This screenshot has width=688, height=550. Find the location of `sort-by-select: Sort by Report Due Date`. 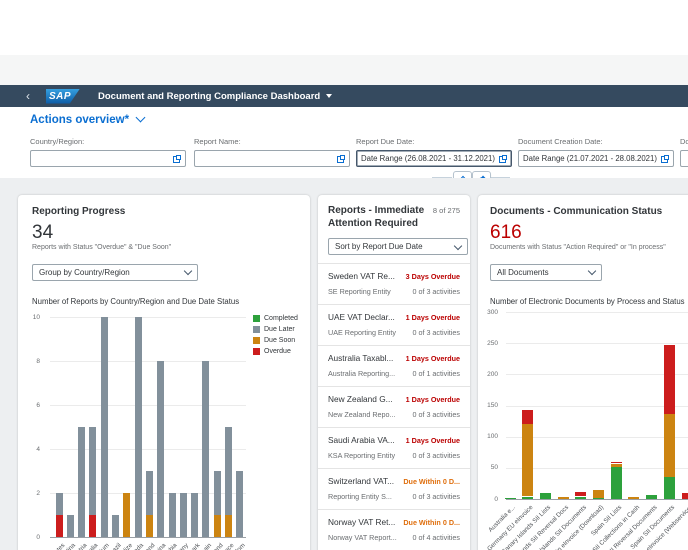

sort-by-select: Sort by Report Due Date is located at coordinates (398, 246).